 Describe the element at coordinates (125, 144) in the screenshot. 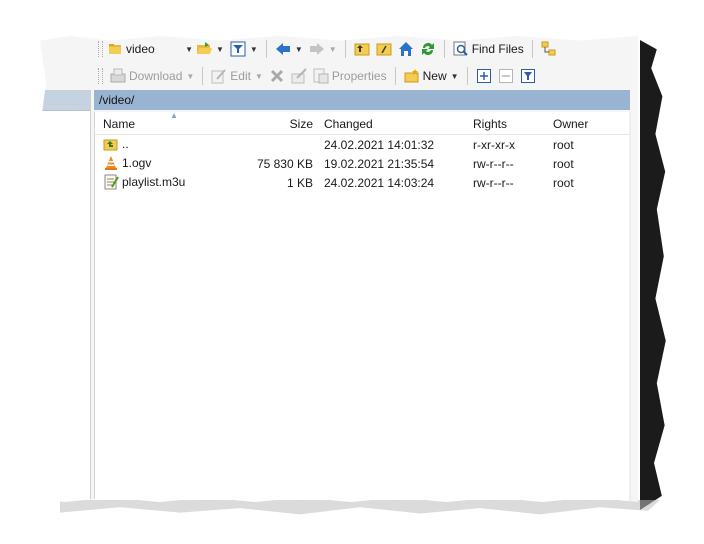

I see `file-name: ..` at that location.